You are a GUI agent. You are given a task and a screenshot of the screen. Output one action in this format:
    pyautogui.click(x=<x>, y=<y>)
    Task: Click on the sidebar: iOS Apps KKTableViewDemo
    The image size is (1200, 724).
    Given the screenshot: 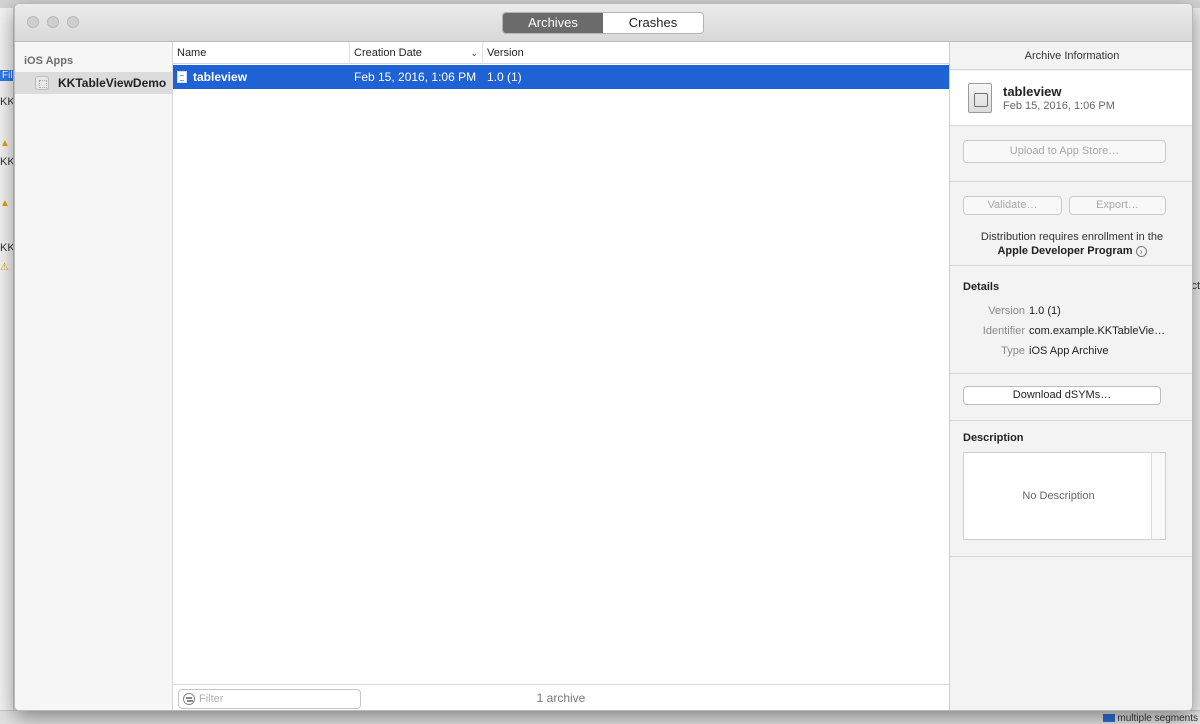 What is the action you would take?
    pyautogui.click(x=94, y=376)
    